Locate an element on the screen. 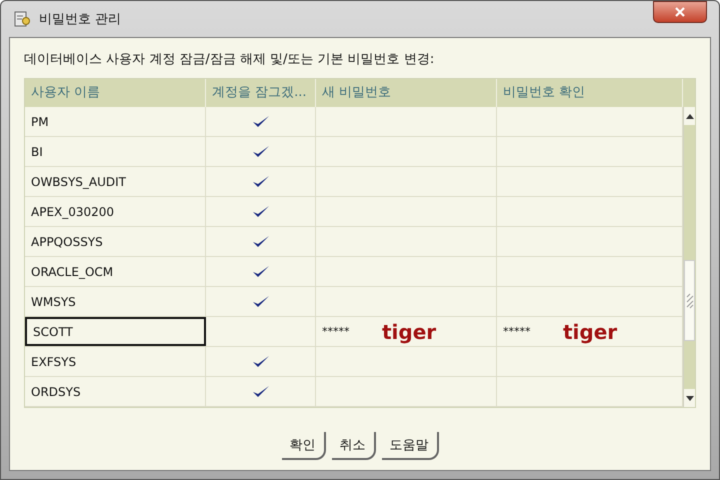  user-cell: SCOTT is located at coordinates (115, 331).